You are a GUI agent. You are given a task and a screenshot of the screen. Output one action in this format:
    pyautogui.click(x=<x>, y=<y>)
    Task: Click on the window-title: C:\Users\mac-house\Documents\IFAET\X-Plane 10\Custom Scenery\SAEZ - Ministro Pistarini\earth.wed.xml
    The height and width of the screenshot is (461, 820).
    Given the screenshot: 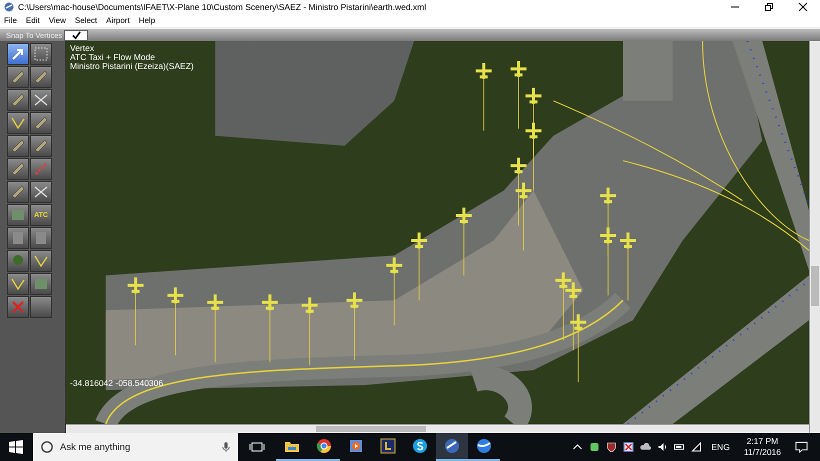 What is the action you would take?
    pyautogui.click(x=223, y=7)
    